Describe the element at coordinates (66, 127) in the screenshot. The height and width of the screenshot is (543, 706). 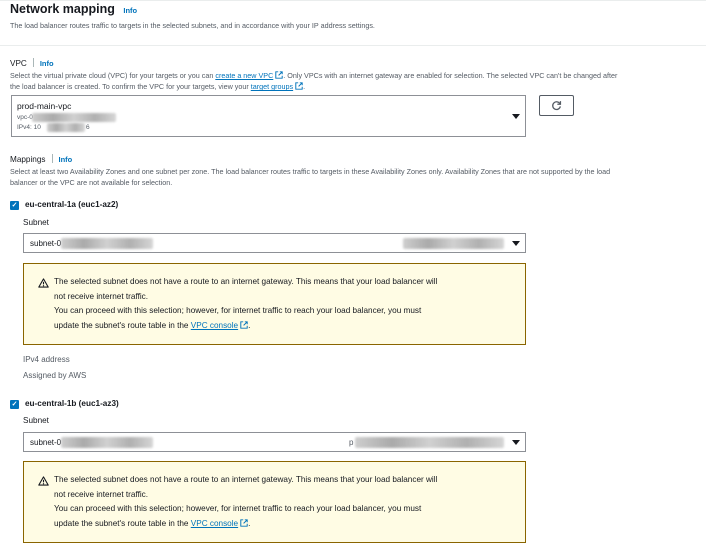
I see `vpc-ipv4-redacted` at that location.